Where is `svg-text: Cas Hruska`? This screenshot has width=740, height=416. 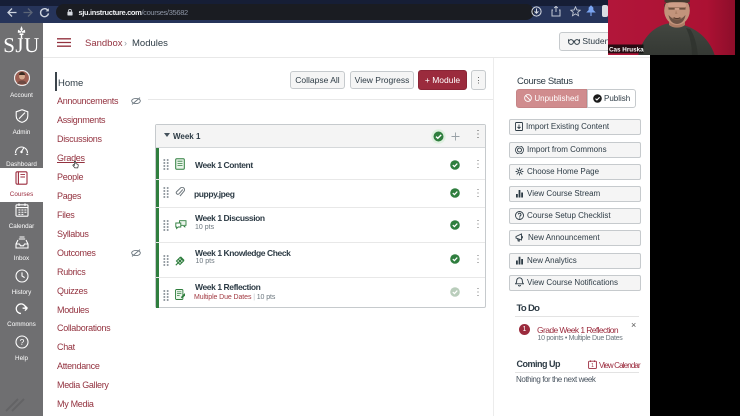
svg-text: Cas Hruska is located at coordinates (626, 49).